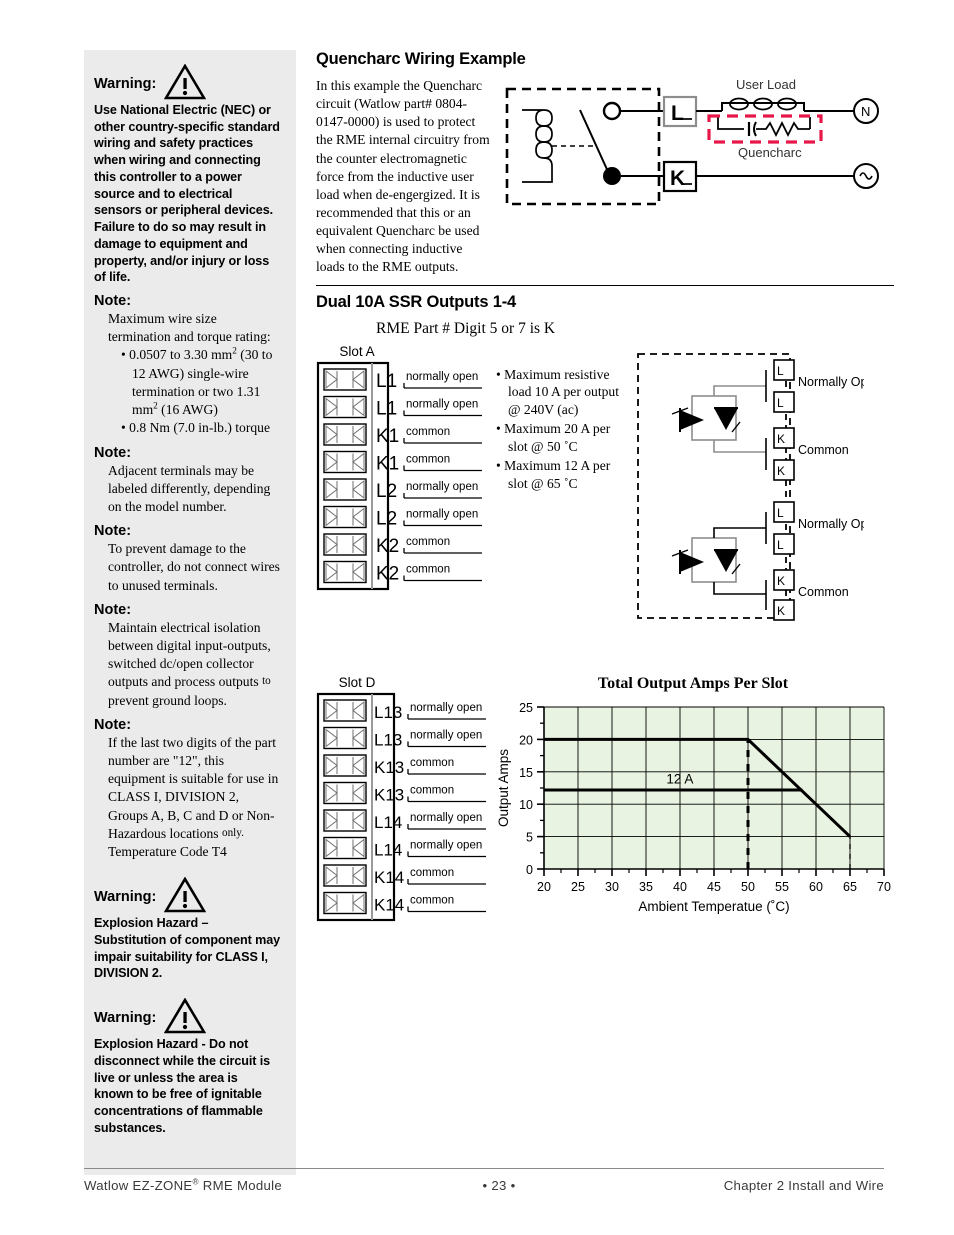 This screenshot has width=954, height=1235. What do you see at coordinates (564, 438) in the screenshot?
I see `list-item: Maximum 20 A per slot @ 50 ˚C` at bounding box center [564, 438].